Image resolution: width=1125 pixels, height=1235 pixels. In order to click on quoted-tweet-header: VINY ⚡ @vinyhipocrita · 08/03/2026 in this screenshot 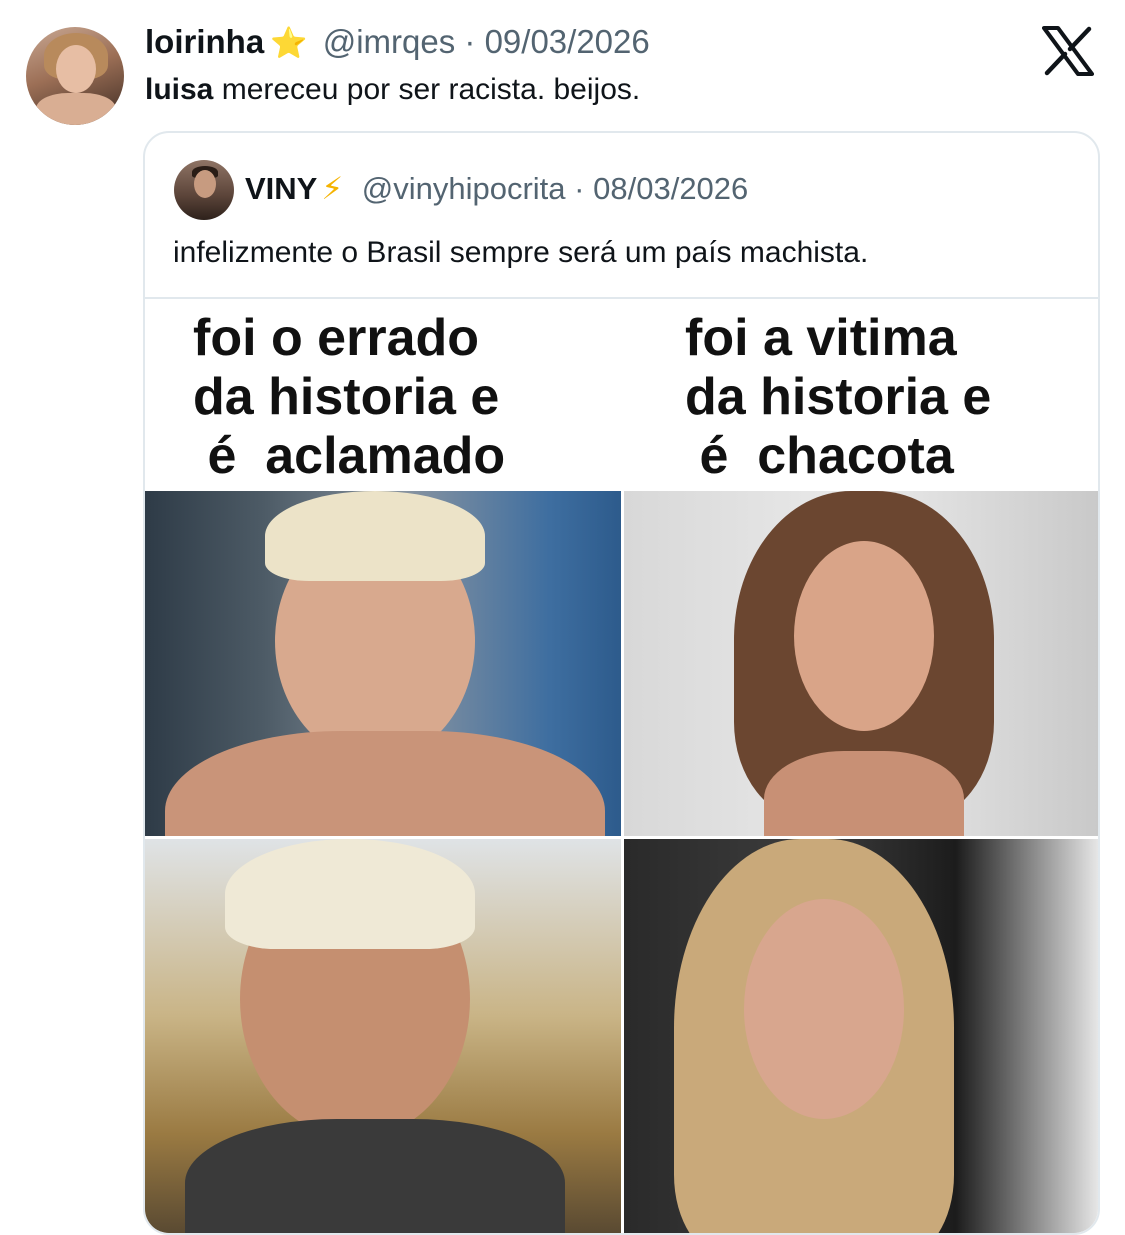, I will do `click(496, 189)`.